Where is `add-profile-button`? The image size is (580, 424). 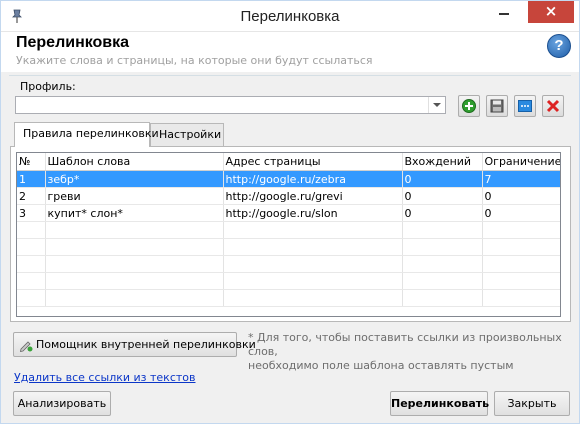
add-profile-button is located at coordinates (469, 106).